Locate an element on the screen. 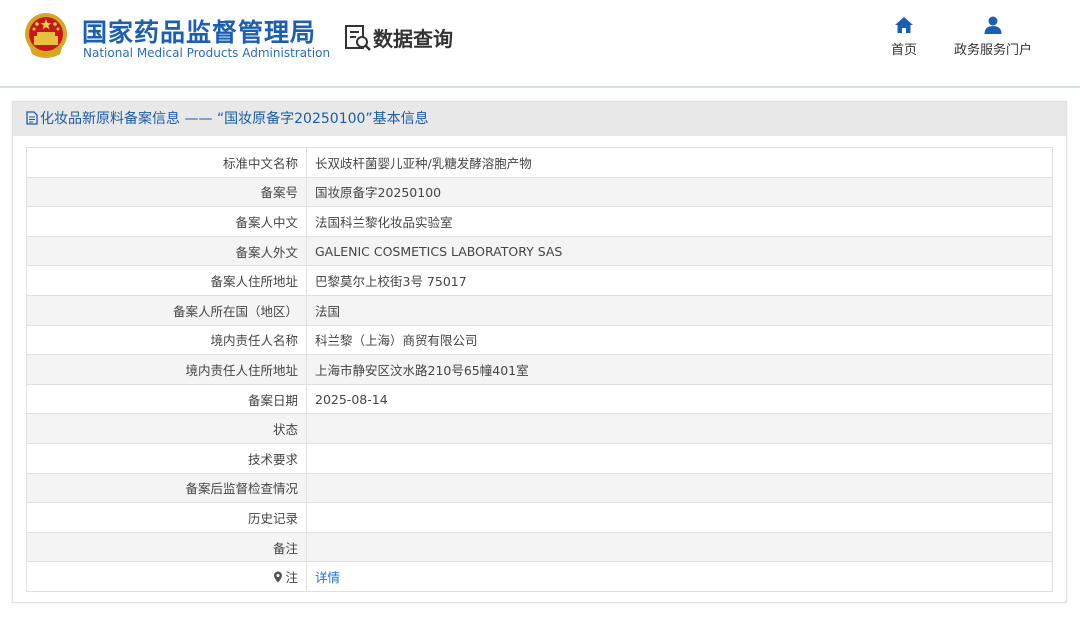  field-value: 2025-08-14 is located at coordinates (679, 399).